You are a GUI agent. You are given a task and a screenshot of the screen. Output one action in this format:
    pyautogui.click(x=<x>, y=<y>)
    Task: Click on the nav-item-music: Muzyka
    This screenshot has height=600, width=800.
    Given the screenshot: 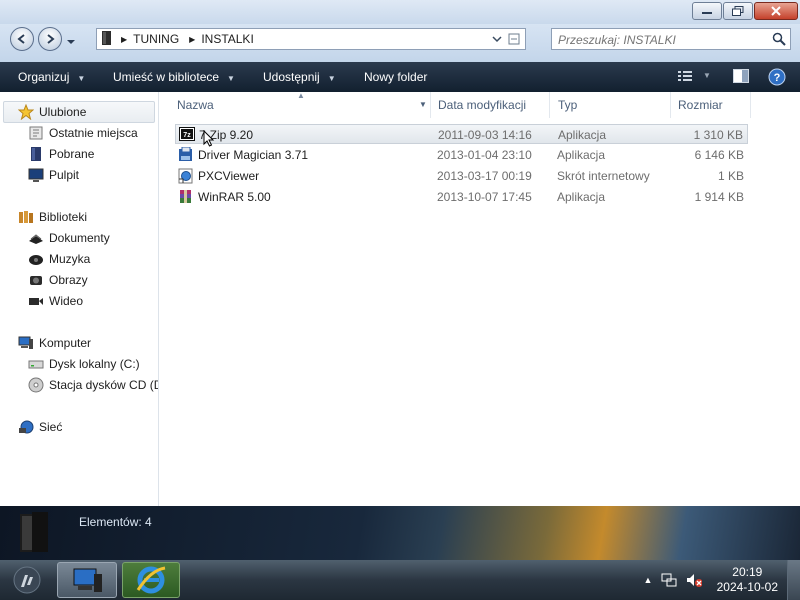 What is the action you would take?
    pyautogui.click(x=59, y=259)
    